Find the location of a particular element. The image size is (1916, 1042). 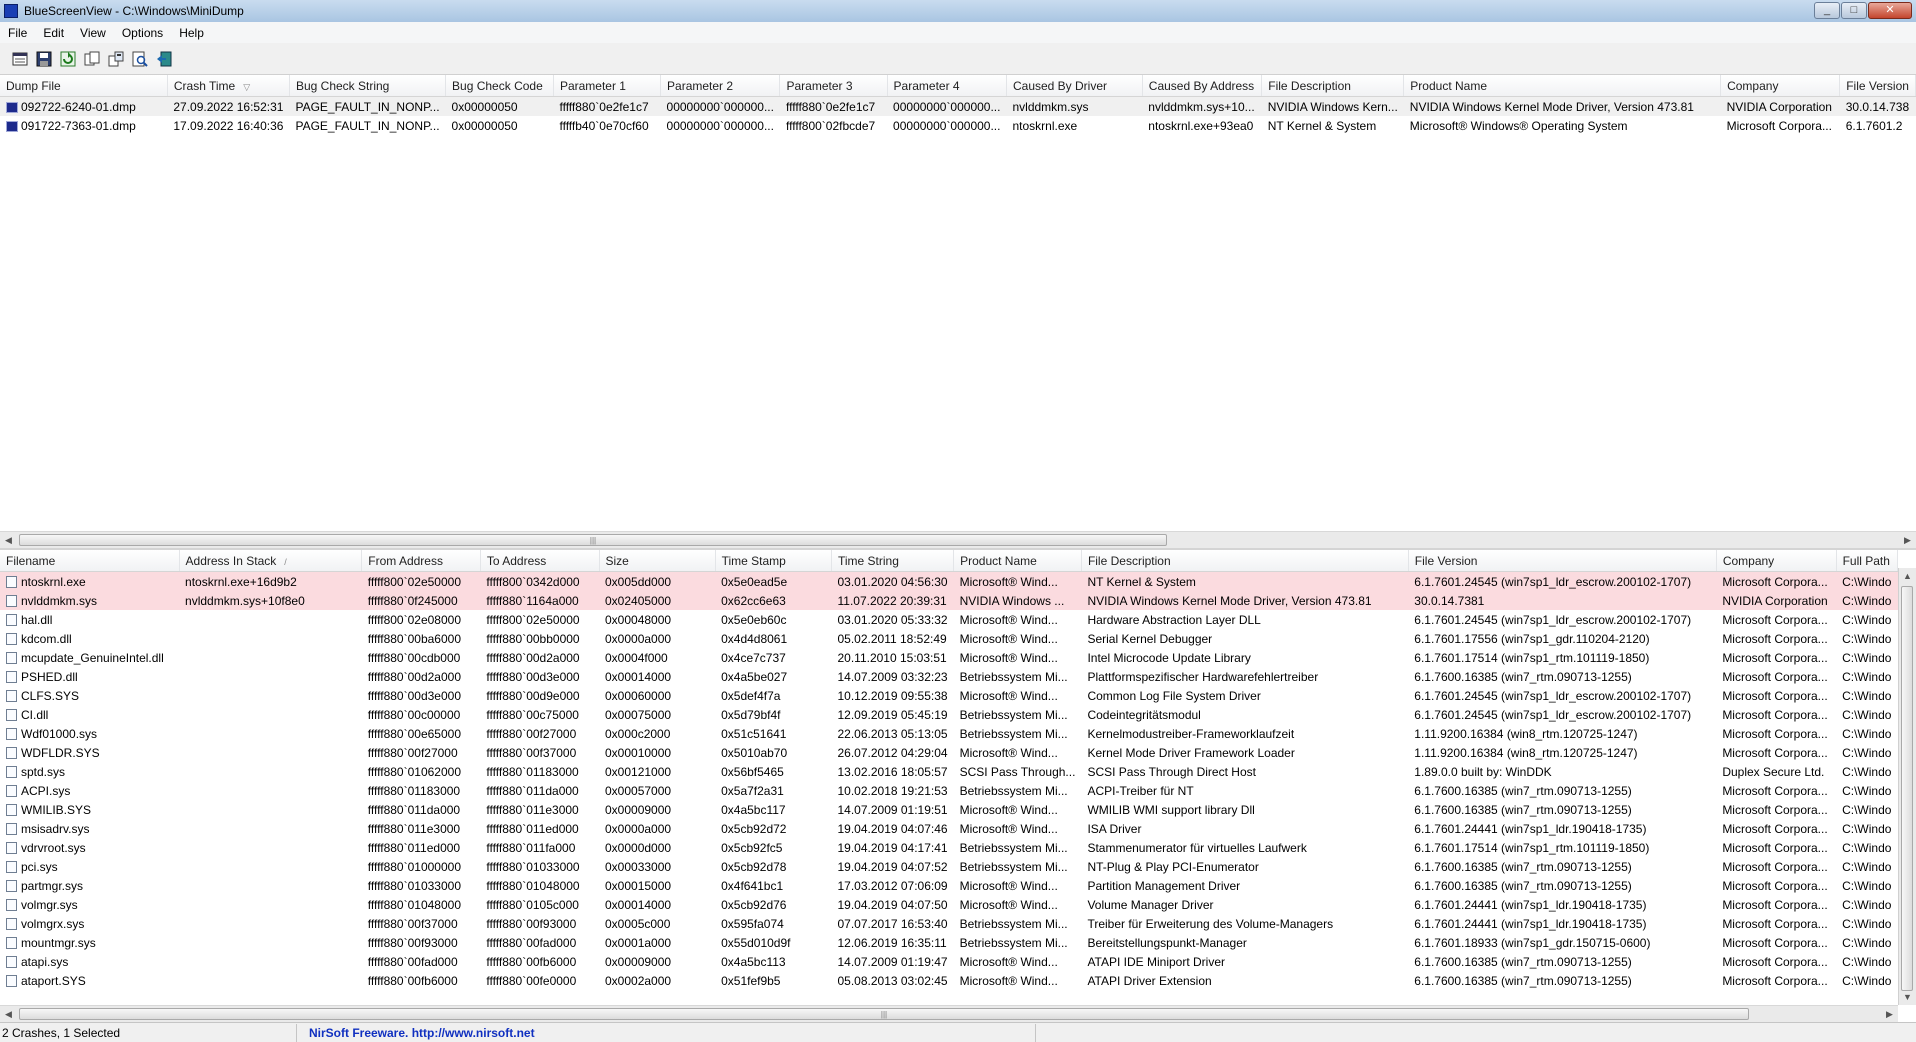

minimize-button: _ is located at coordinates (1827, 10).